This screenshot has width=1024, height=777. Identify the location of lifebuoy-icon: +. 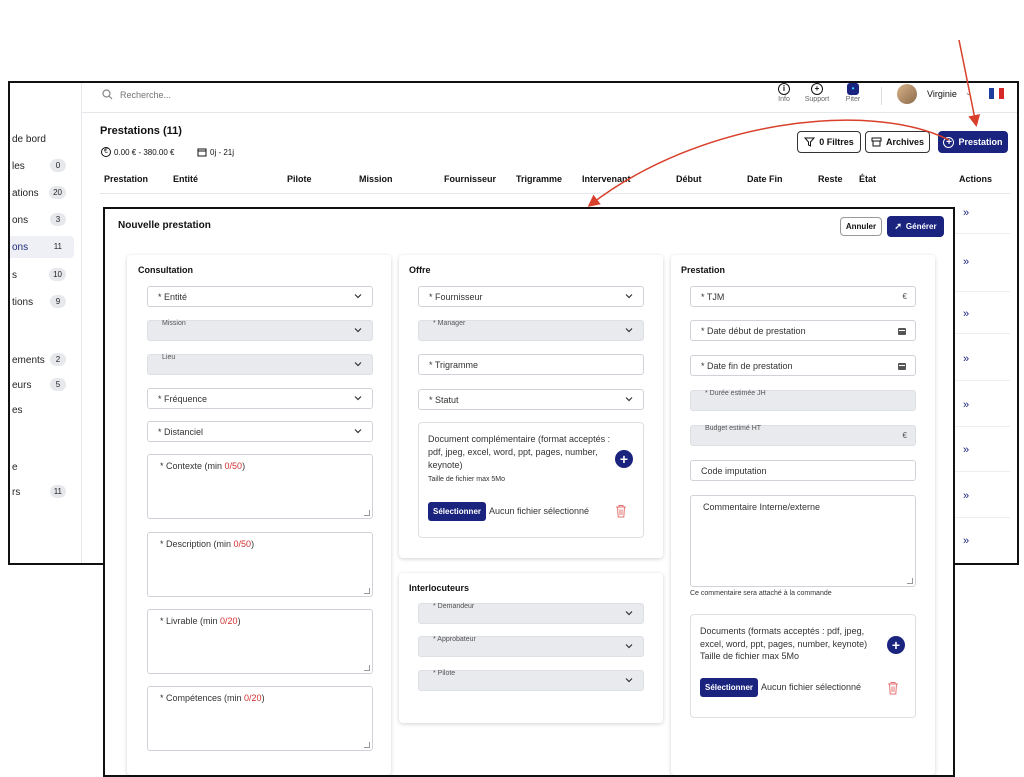
(817, 89).